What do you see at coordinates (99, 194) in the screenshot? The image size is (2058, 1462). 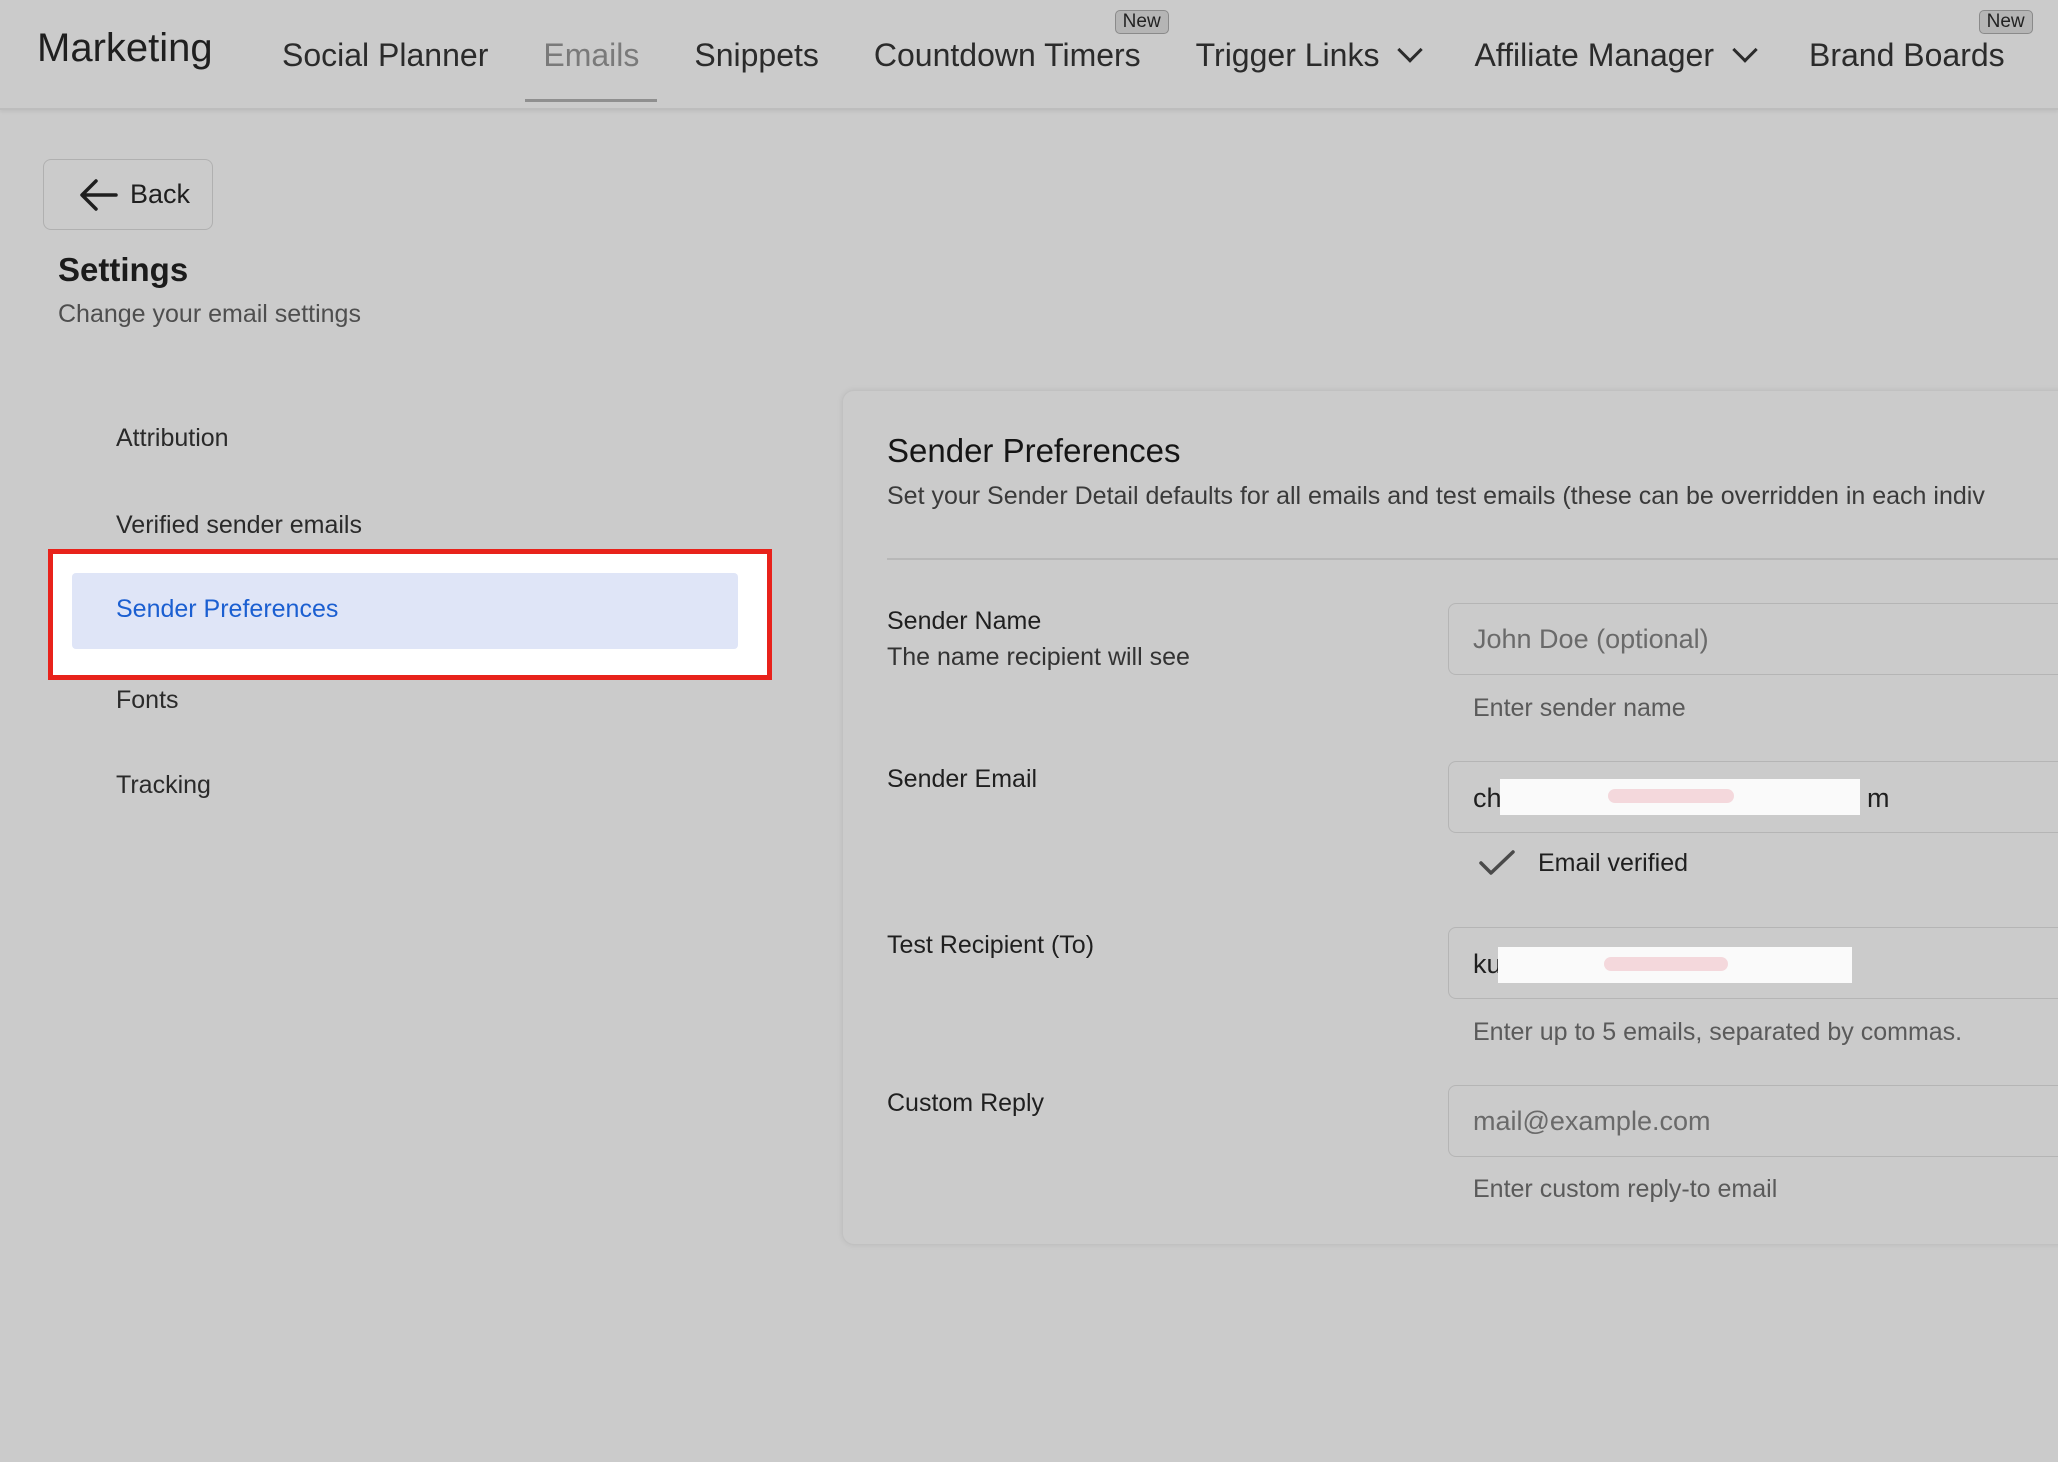 I see `arrow-left-icon` at bounding box center [99, 194].